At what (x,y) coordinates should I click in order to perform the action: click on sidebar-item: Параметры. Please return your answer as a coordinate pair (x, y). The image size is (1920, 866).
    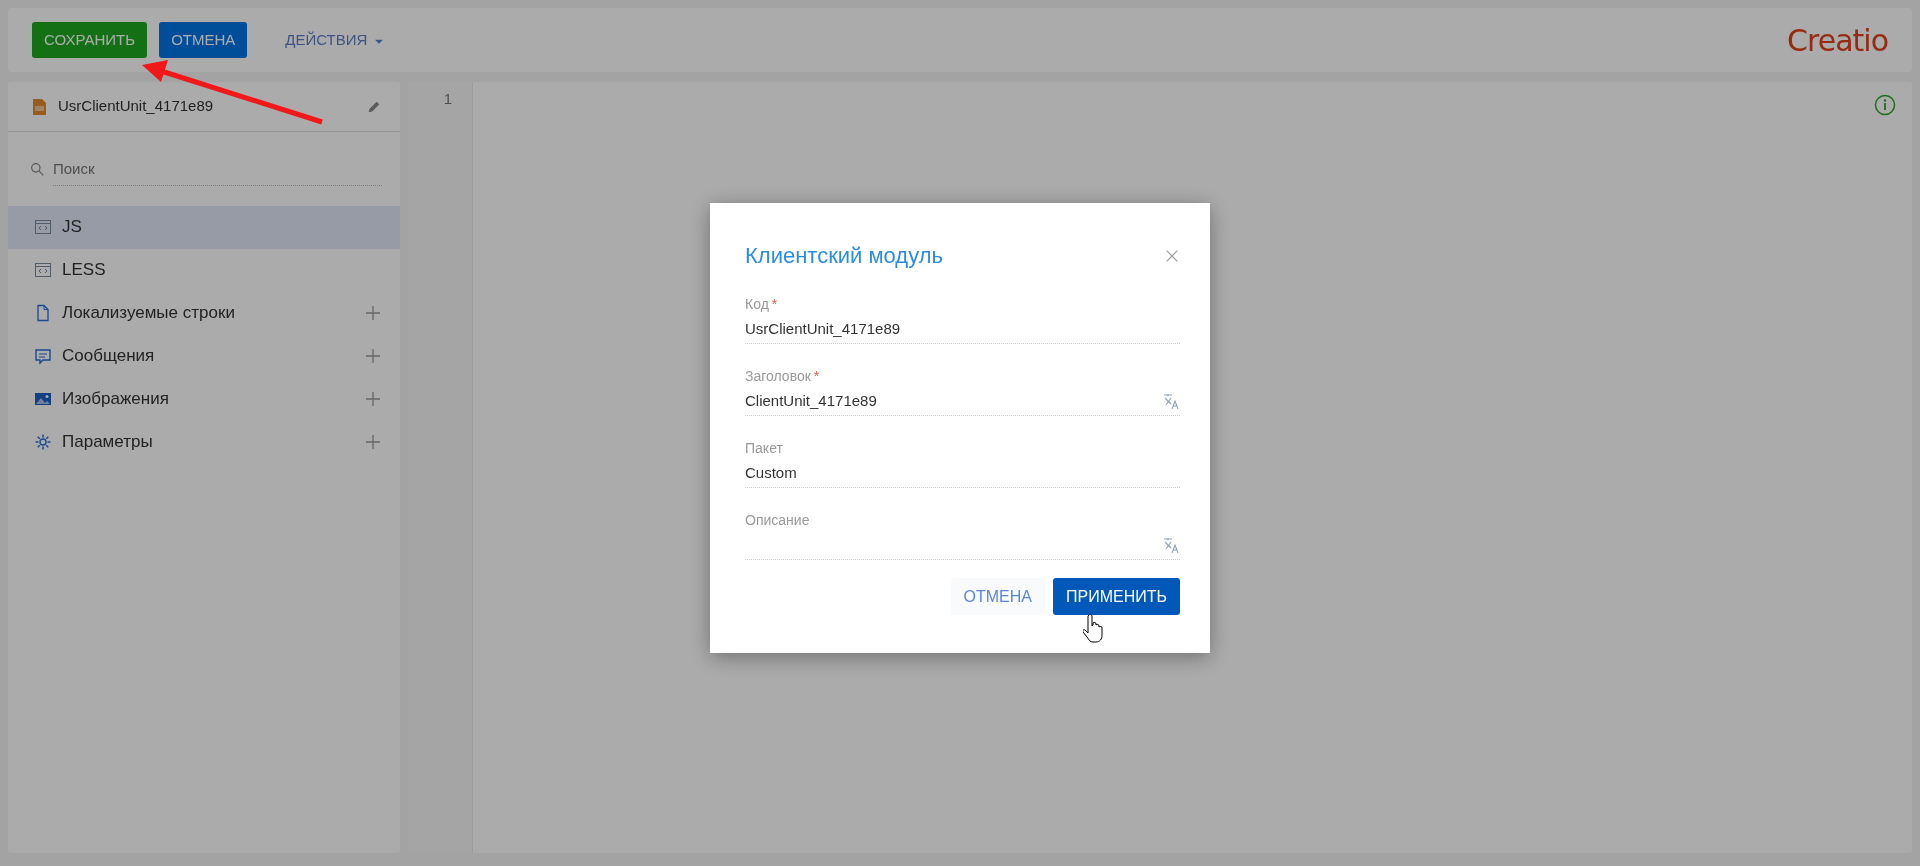
    Looking at the image, I should click on (204, 442).